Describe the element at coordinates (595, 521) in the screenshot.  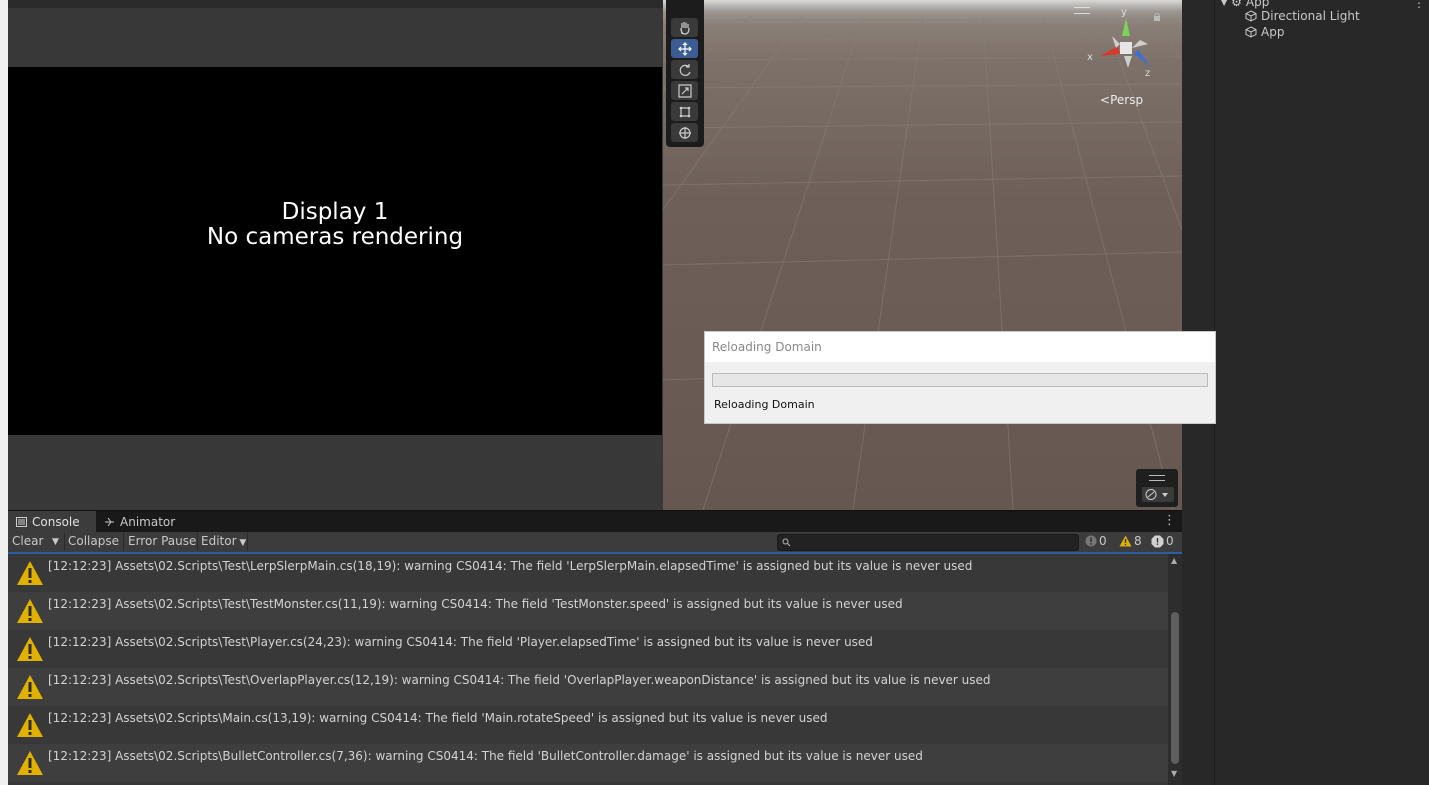
I see `console-tab-bar: Console Animator ⋮` at that location.